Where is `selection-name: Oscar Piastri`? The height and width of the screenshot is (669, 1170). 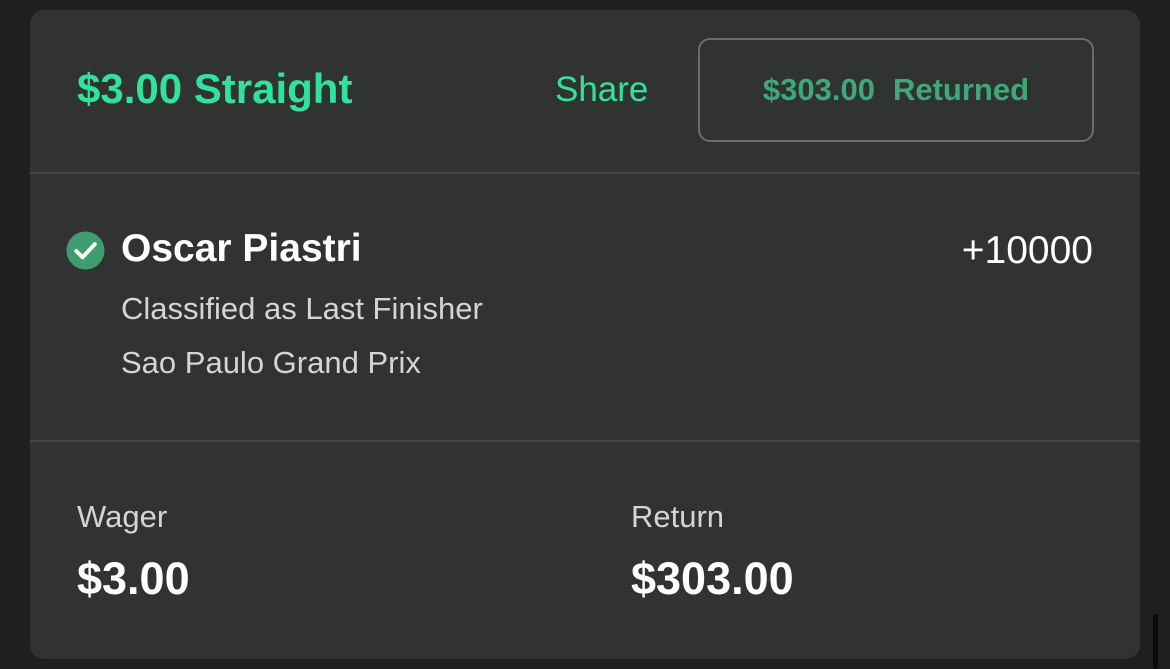 selection-name: Oscar Piastri is located at coordinates (241, 248).